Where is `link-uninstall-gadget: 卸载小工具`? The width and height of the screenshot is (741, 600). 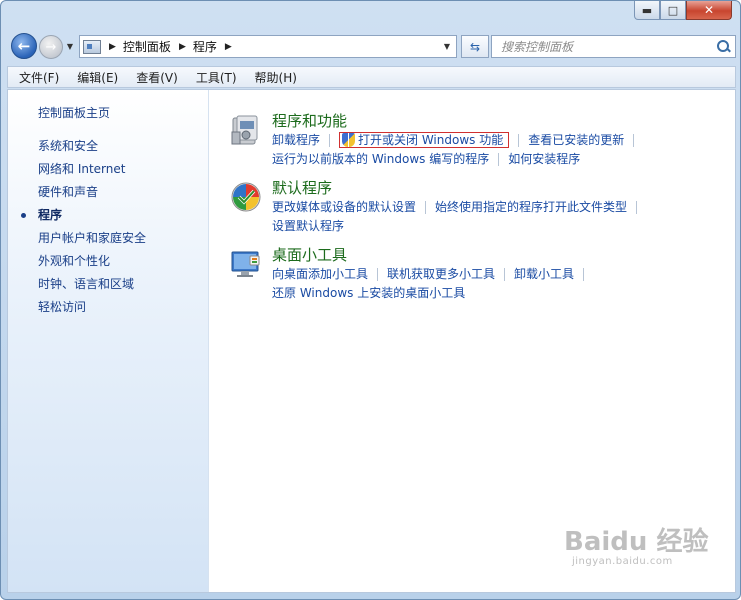 link-uninstall-gadget: 卸载小工具 is located at coordinates (544, 274).